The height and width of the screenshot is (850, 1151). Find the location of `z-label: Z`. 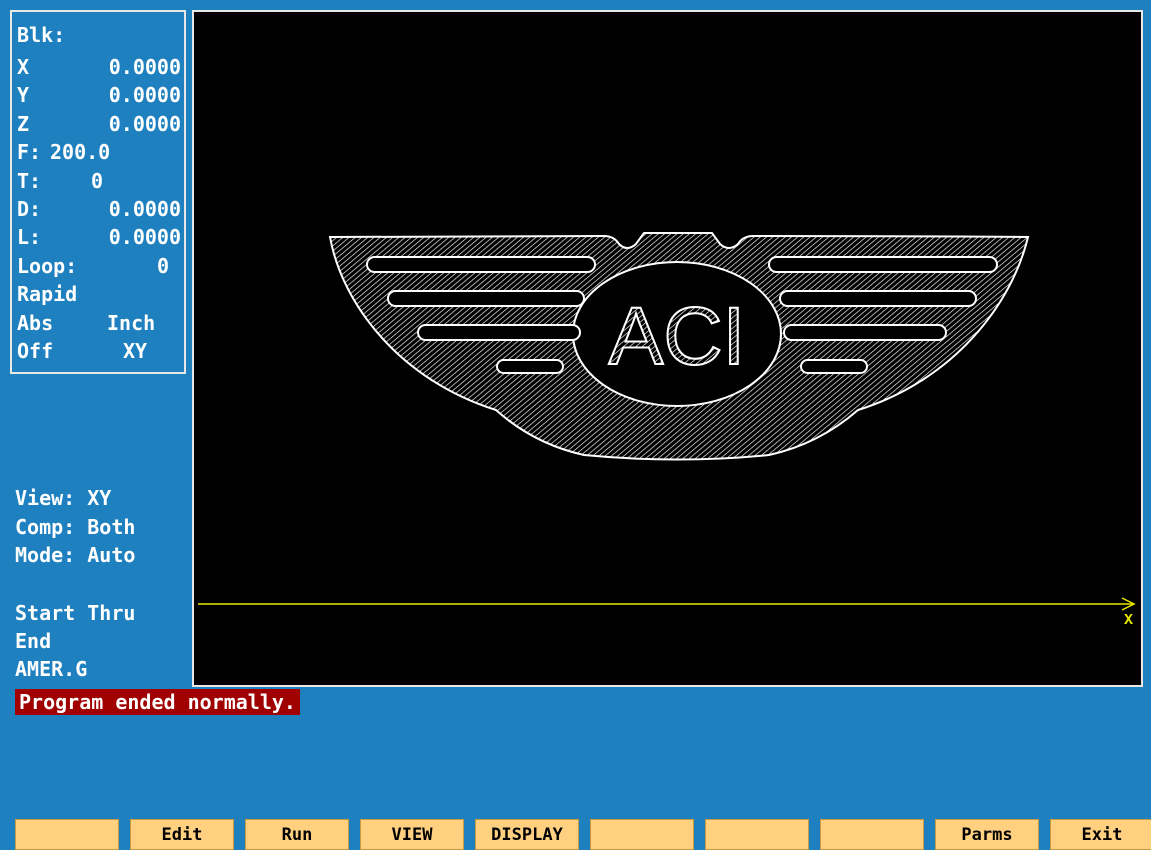

z-label: Z is located at coordinates (23, 124).